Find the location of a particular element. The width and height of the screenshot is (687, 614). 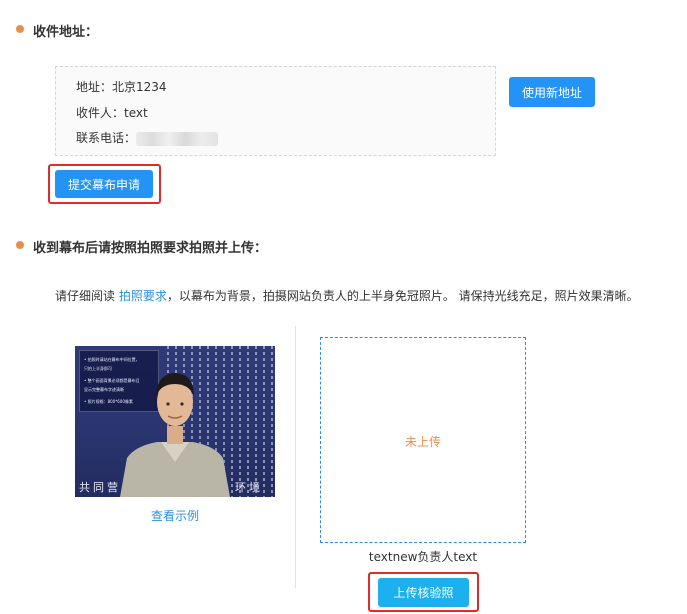

photo-section-title: 收到幕布后请按照拍照要求拍照并上传： is located at coordinates (150, 248).